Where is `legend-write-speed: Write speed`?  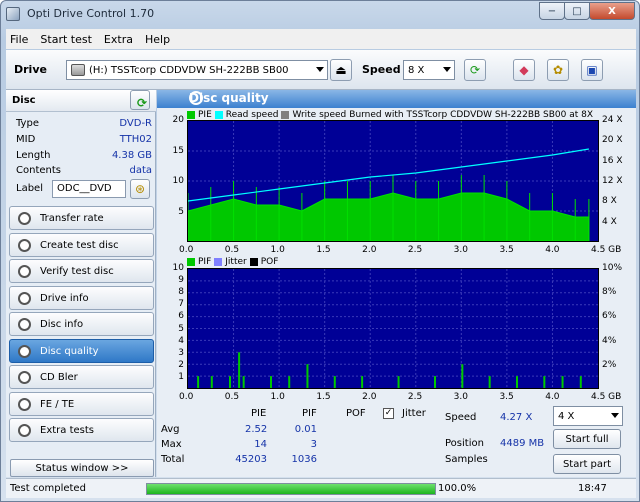
legend-write-speed: Write speed is located at coordinates (319, 115).